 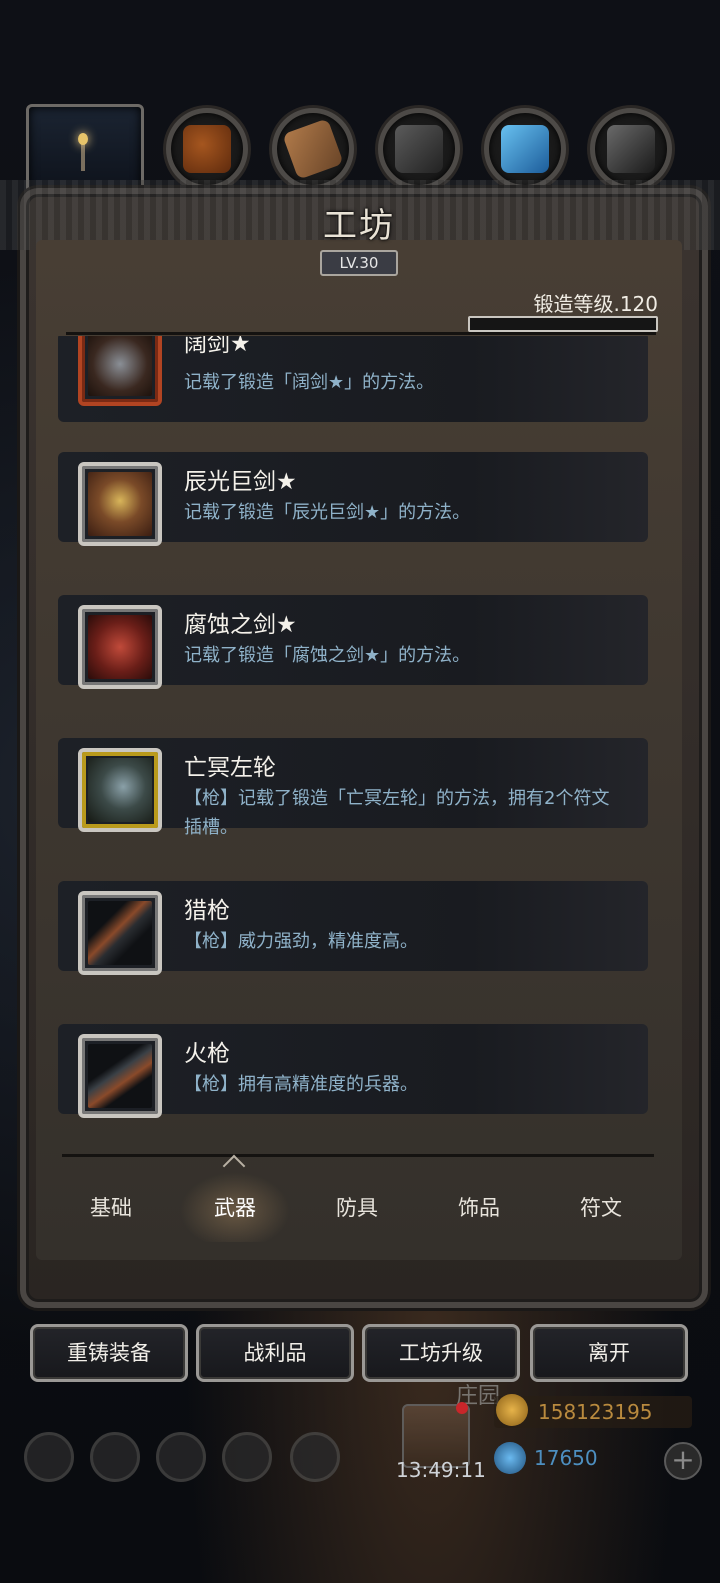 I want to click on steel-ingot-icon, so click(x=631, y=149).